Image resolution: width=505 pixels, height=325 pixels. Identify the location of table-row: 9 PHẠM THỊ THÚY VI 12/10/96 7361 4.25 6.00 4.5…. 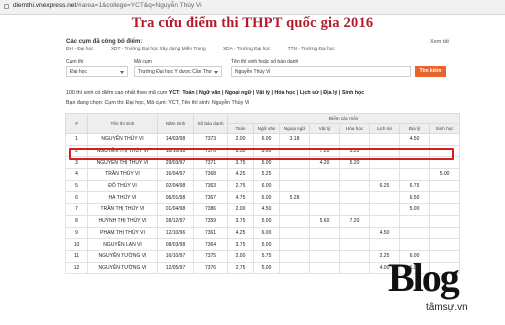
(263, 233).